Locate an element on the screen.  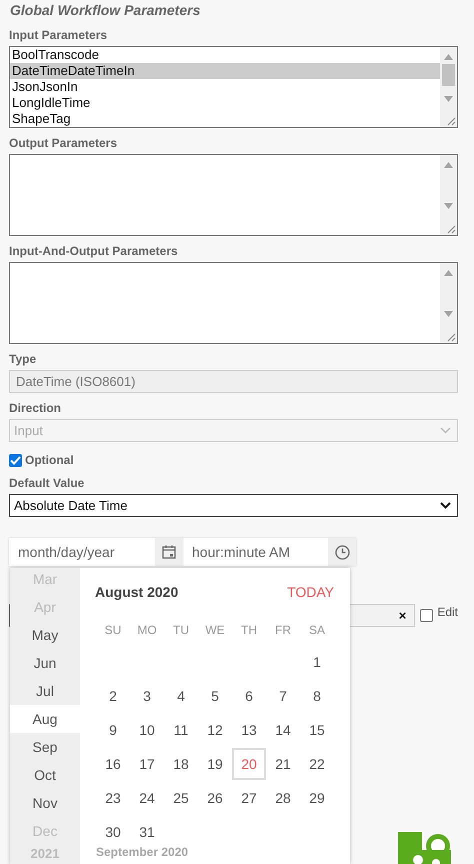
day-cell: 1 is located at coordinates (317, 662).